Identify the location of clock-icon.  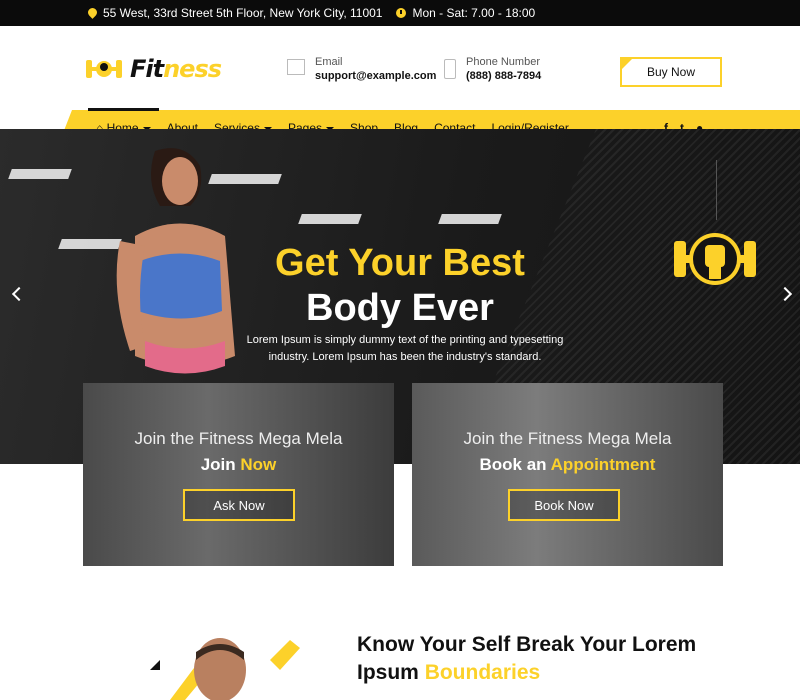
(401, 13).